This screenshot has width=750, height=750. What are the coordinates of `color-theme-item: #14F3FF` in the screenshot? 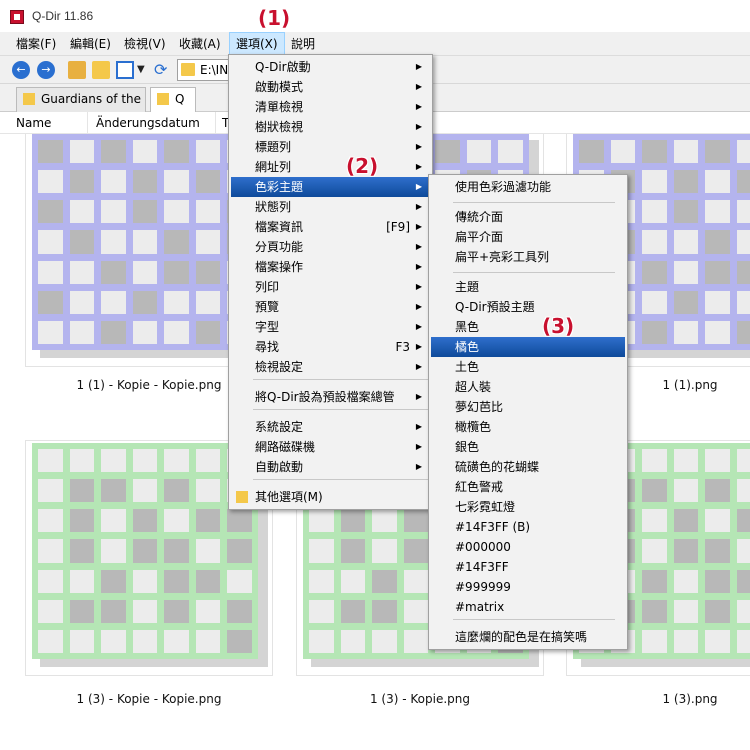 It's located at (528, 567).